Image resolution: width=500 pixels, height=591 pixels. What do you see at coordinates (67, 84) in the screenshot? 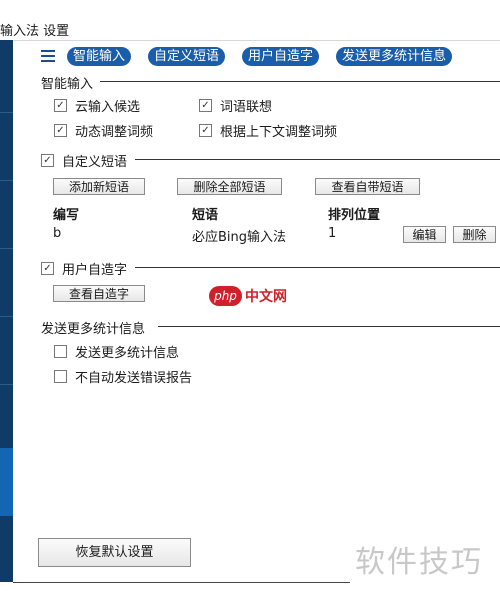
I see `smart-input-section-title: 智能输入` at bounding box center [67, 84].